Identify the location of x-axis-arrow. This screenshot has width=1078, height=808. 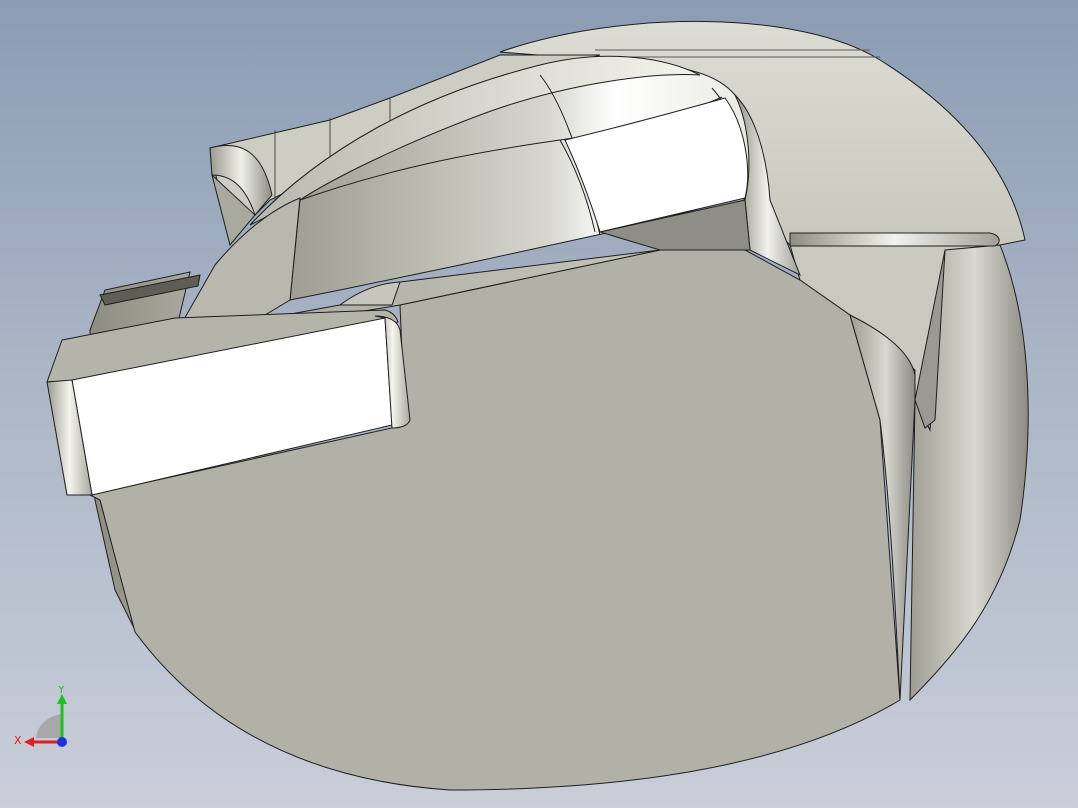
(29, 742).